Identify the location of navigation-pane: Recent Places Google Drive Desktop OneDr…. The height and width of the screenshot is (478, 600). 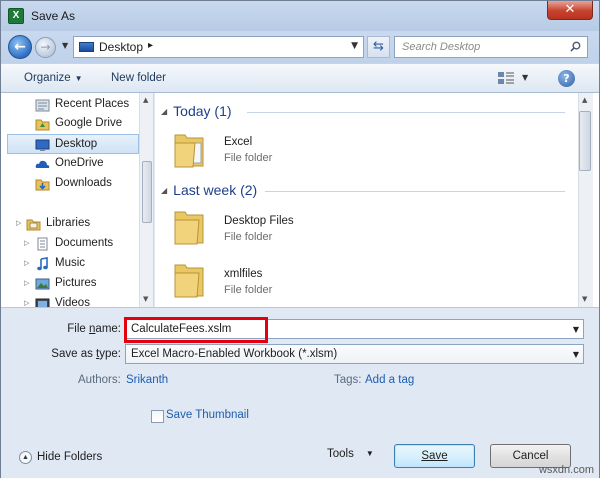
(77, 200).